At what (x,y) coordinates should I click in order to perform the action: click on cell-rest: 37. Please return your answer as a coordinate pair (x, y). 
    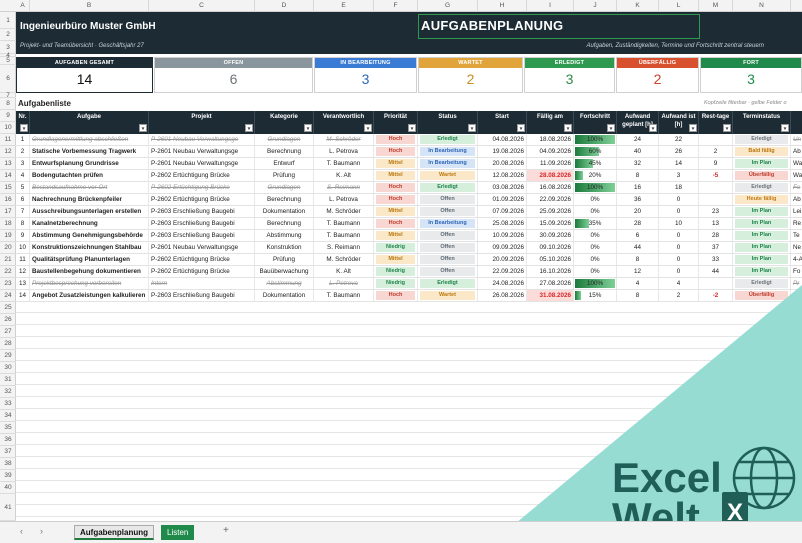
    Looking at the image, I should click on (716, 247).